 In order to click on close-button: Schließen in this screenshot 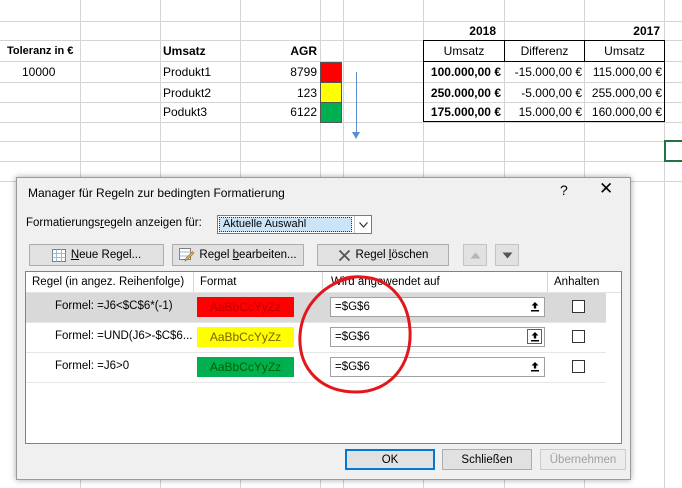, I will do `click(487, 459)`.